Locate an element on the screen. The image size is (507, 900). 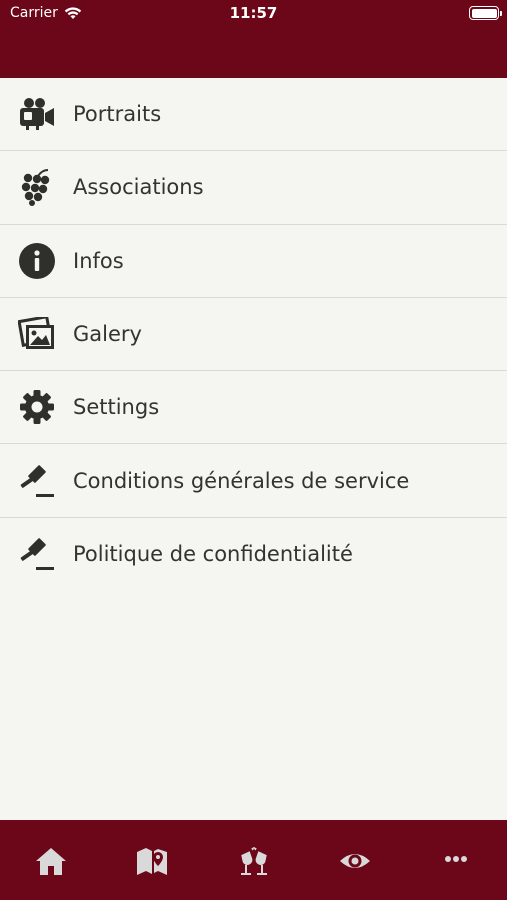
video-camera-icon is located at coordinates (37, 114).